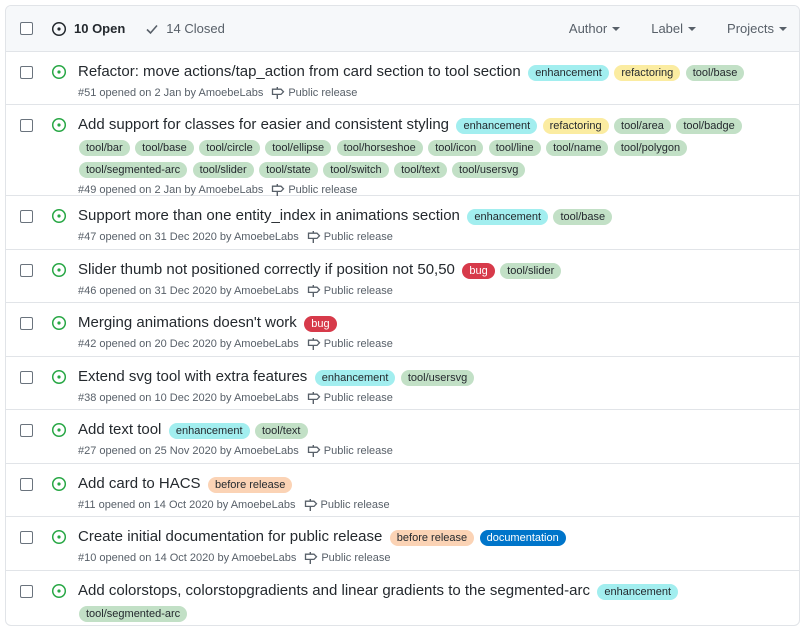  I want to click on open-issues-toggle: 10 Open, so click(88, 29).